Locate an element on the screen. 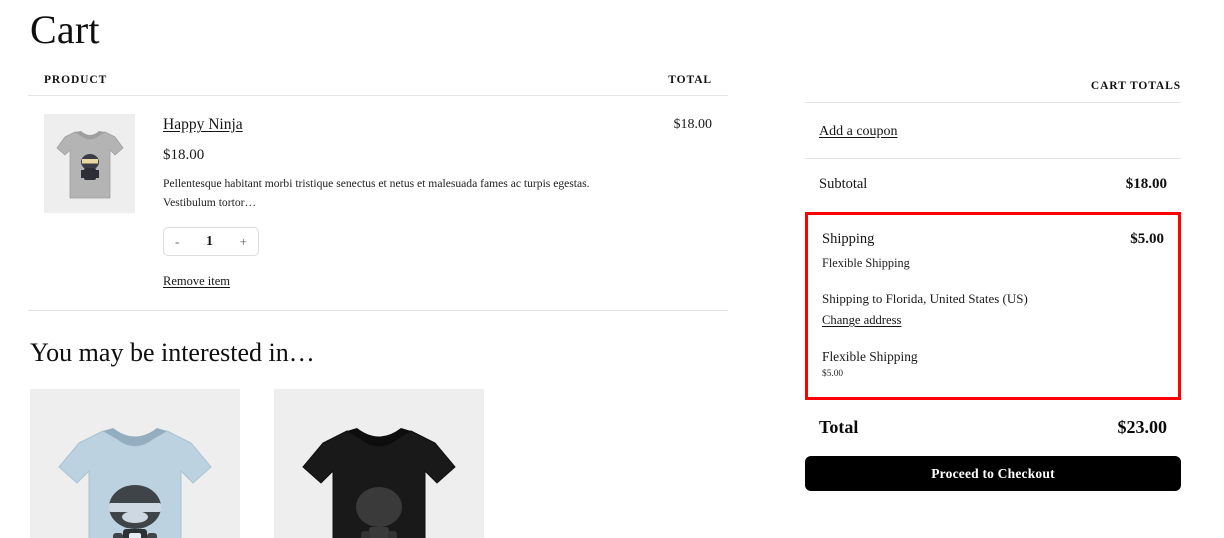  quantity-decrease-button: - is located at coordinates (177, 241).